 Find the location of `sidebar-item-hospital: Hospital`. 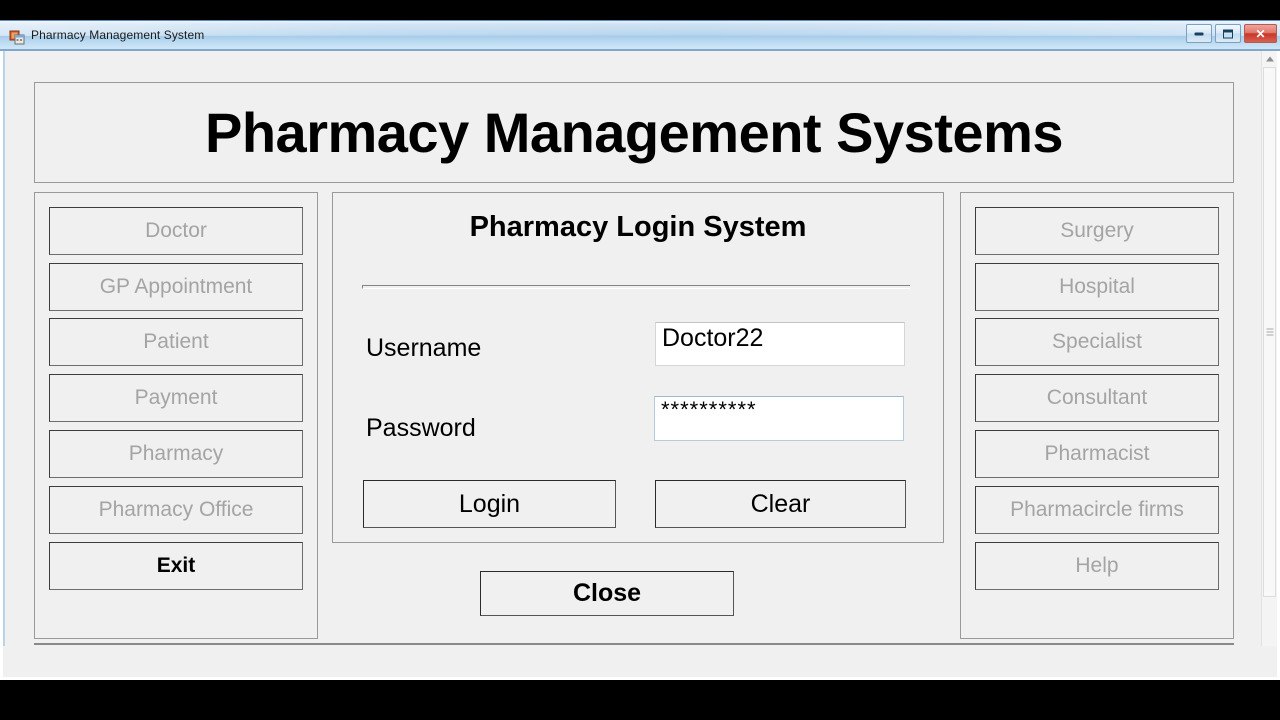

sidebar-item-hospital: Hospital is located at coordinates (1097, 287).